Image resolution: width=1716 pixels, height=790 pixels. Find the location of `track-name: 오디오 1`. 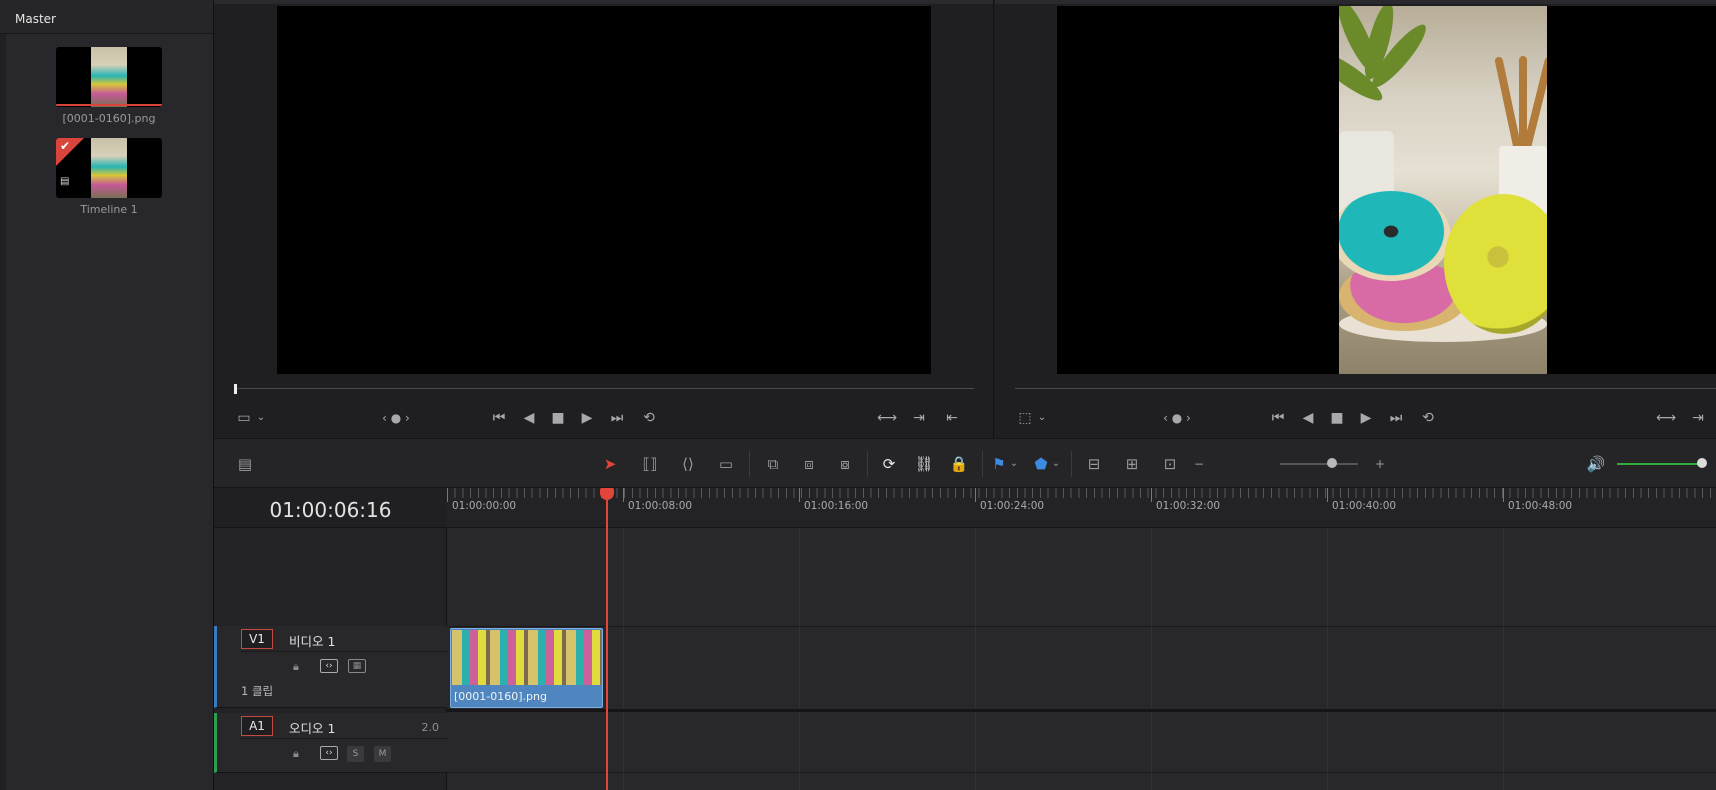

track-name: 오디오 1 is located at coordinates (312, 727).